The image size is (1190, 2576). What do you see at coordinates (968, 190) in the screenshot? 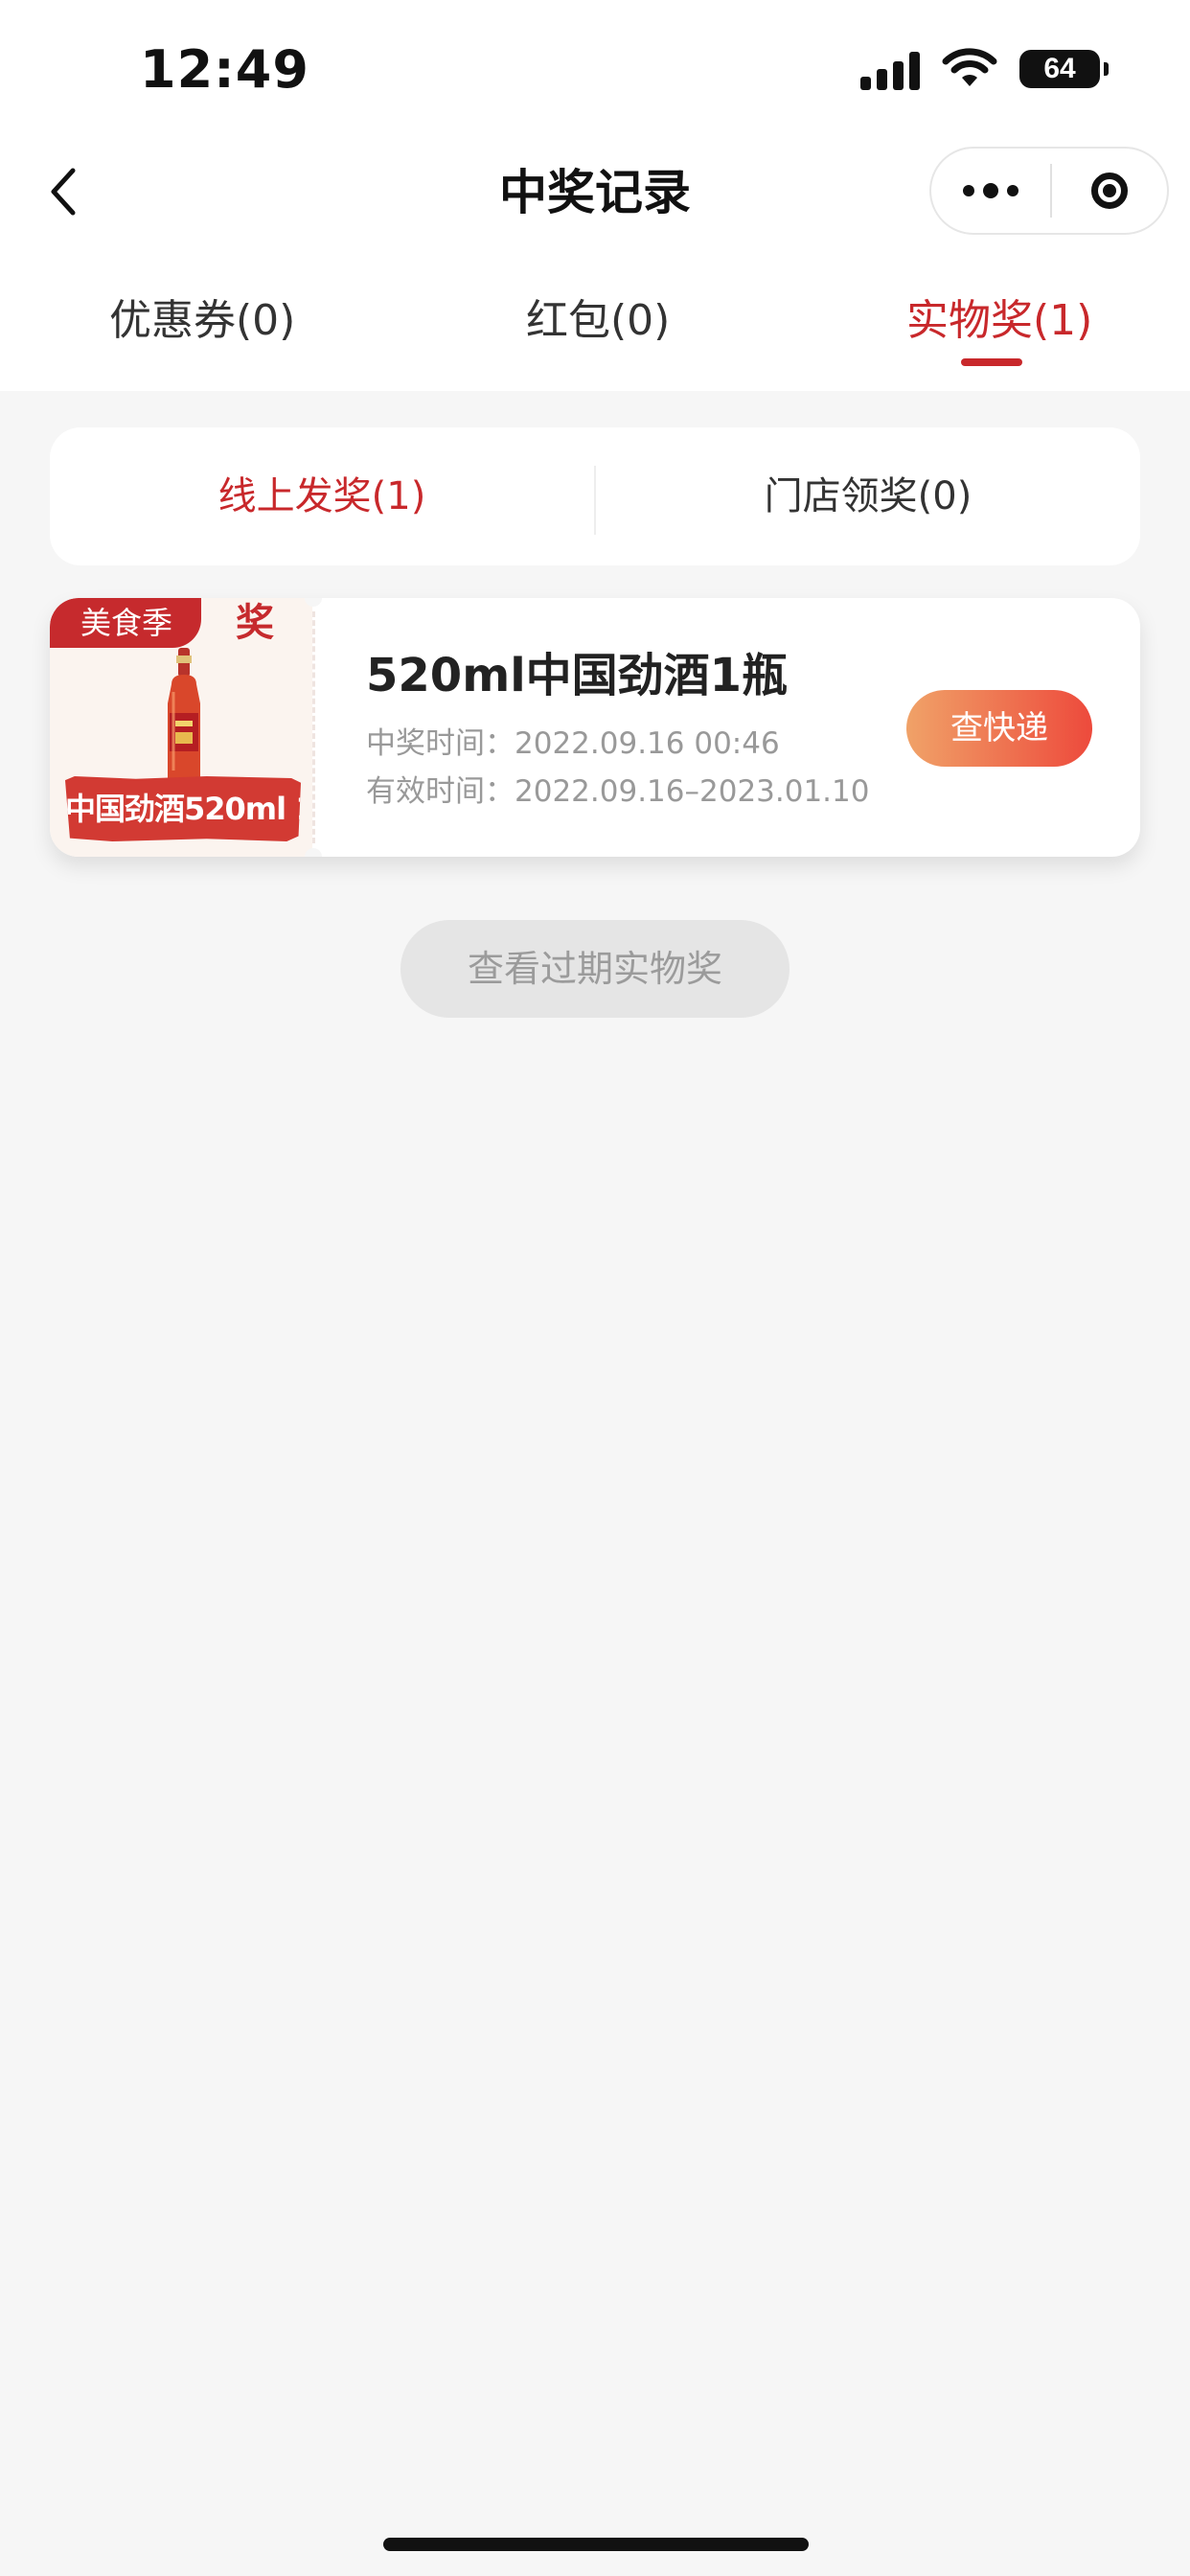
I see `more-dots-icon` at bounding box center [968, 190].